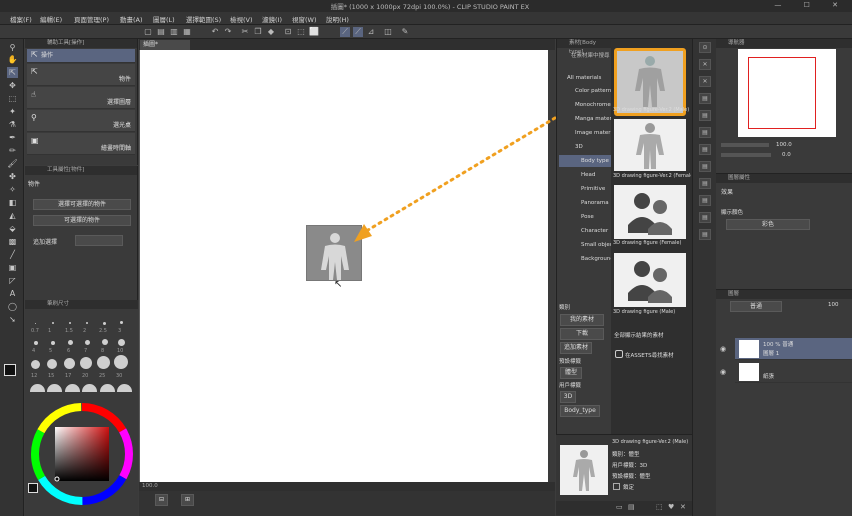 Image resolution: width=852 pixels, height=516 pixels. I want to click on snap-special-icon: ⟋, so click(358, 32).